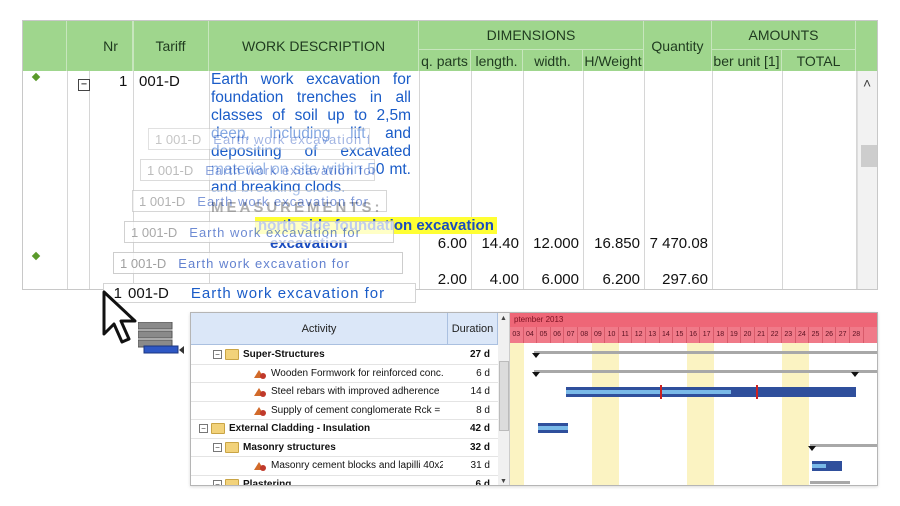 Image resolution: width=900 pixels, height=506 pixels. What do you see at coordinates (504, 396) in the screenshot?
I see `gantt-scroll-thumb` at bounding box center [504, 396].